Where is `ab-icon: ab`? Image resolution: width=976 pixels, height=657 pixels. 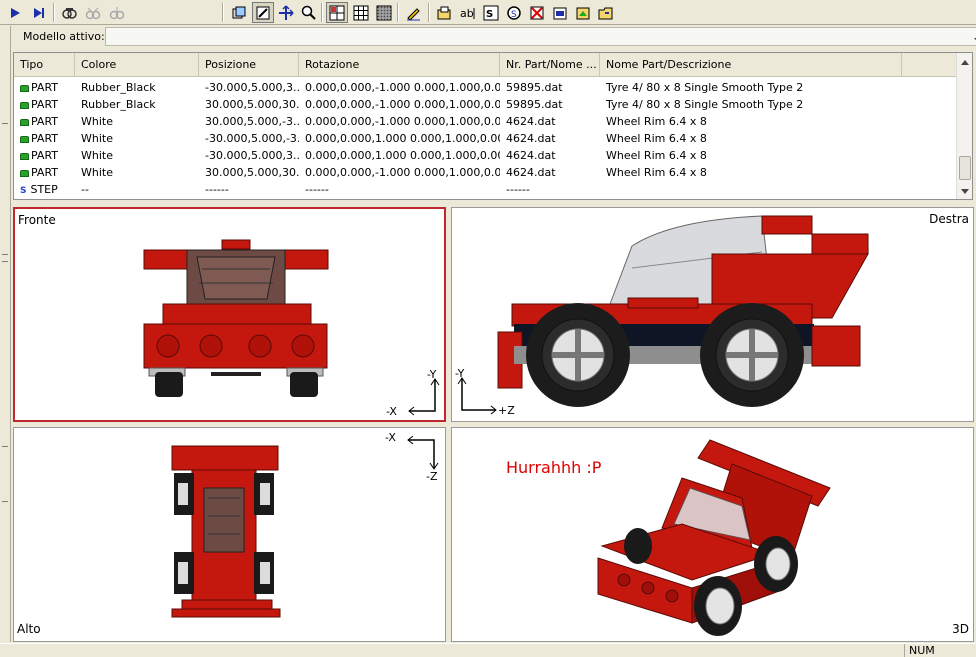 ab-icon: ab is located at coordinates (468, 12).